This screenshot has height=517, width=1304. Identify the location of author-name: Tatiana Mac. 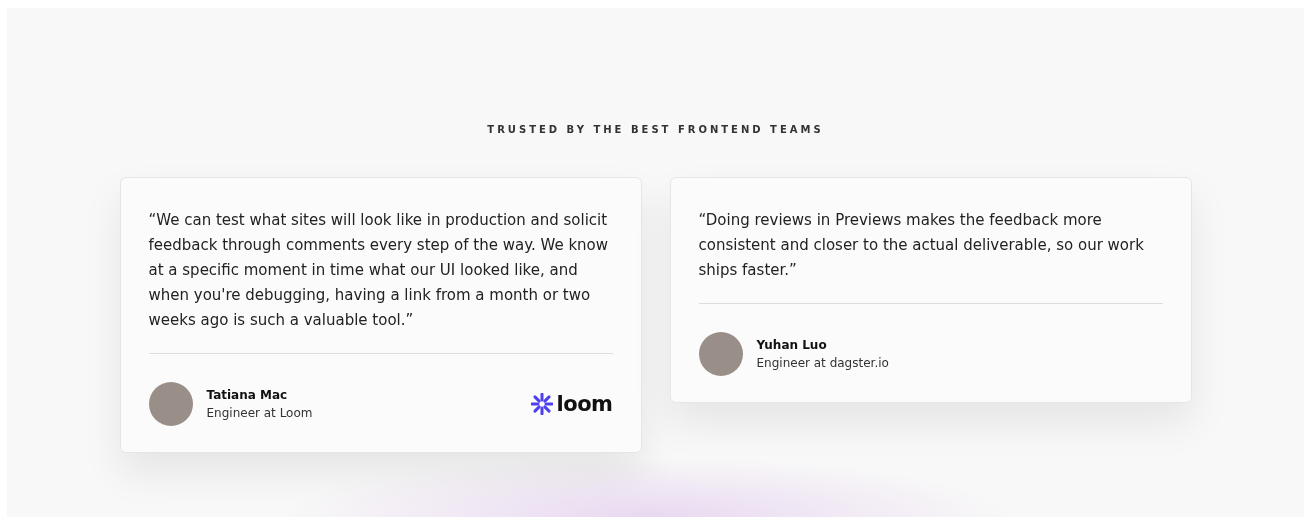
(247, 395).